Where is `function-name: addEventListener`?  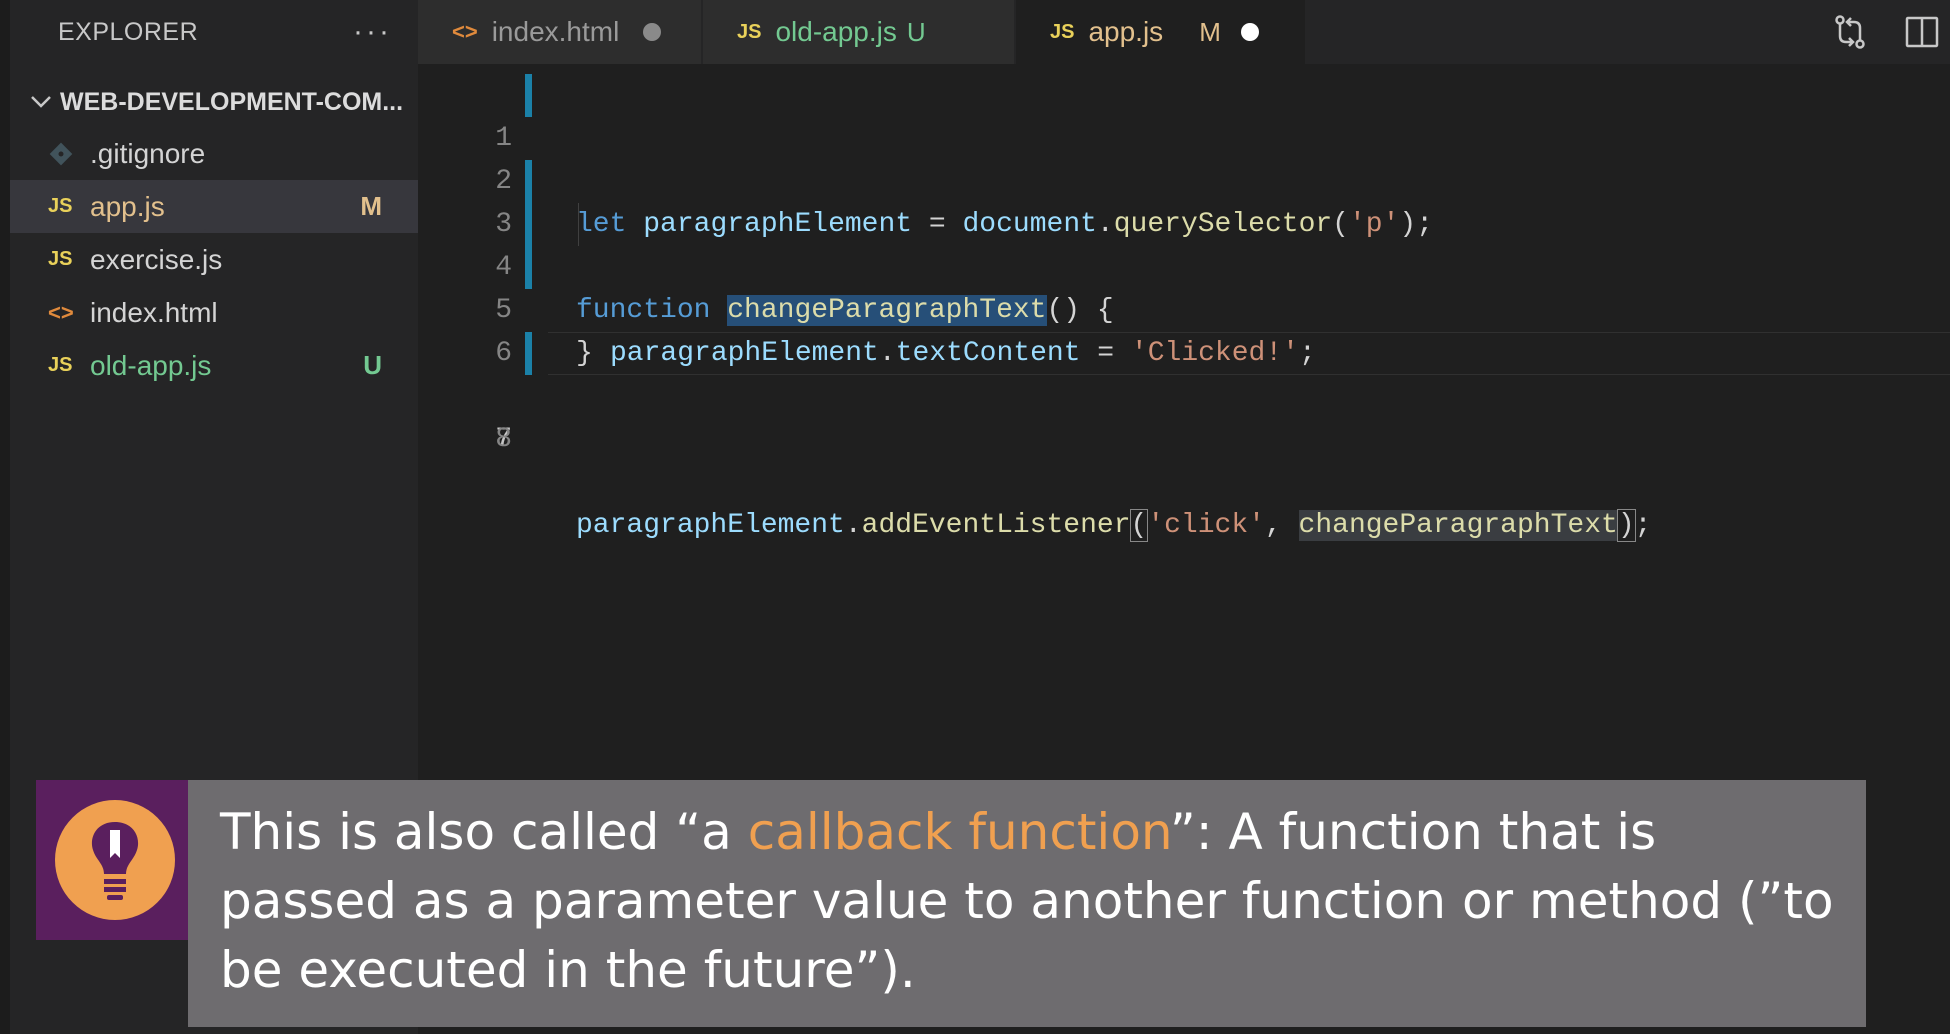
function-name: addEventListener is located at coordinates (996, 525).